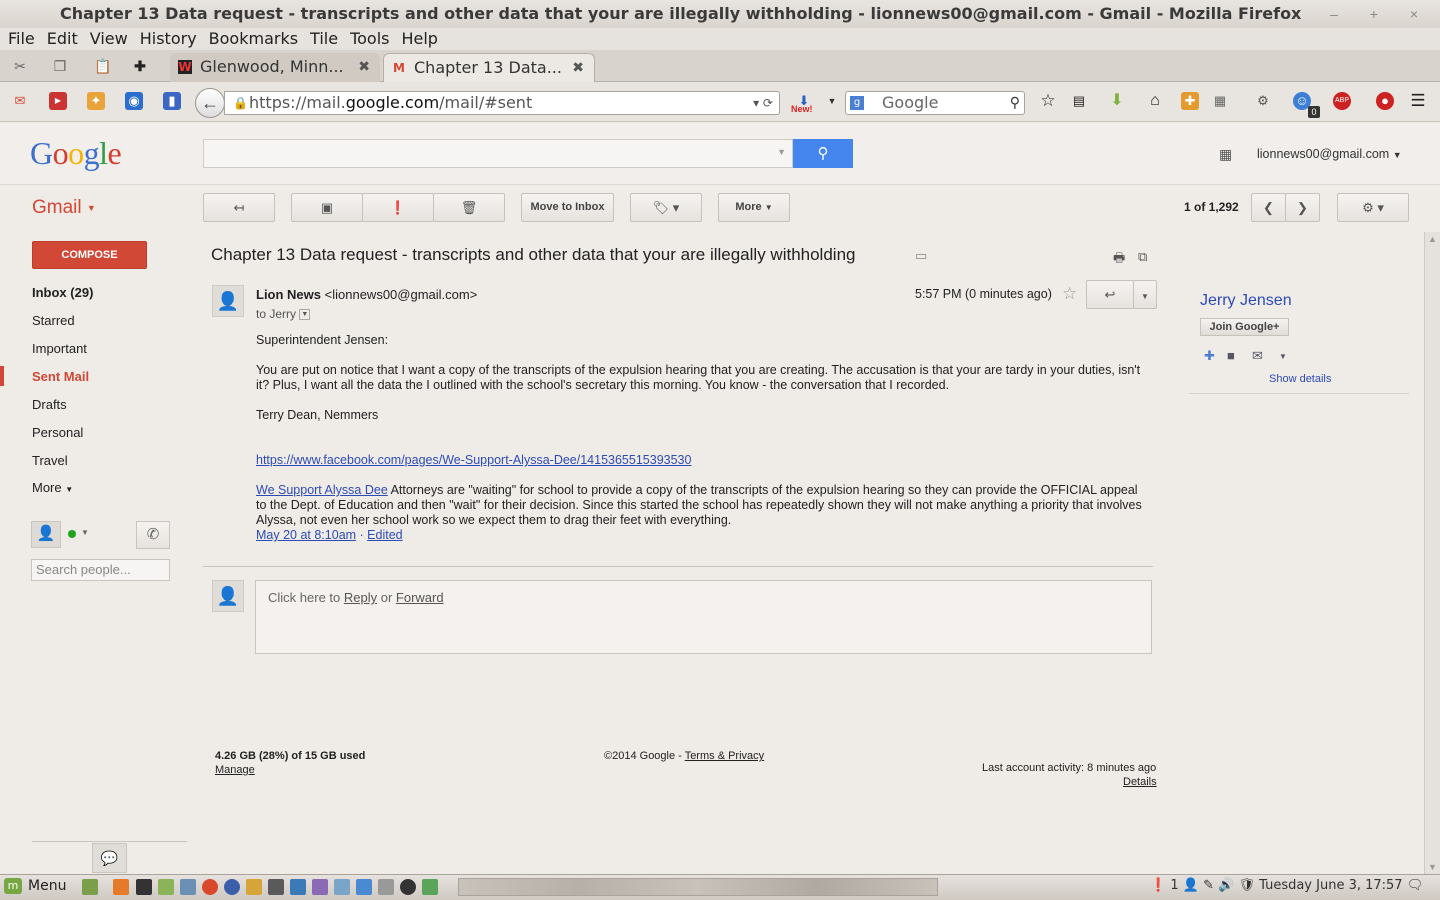  Describe the element at coordinates (57, 432) in the screenshot. I see `nav-personal: Personal` at that location.